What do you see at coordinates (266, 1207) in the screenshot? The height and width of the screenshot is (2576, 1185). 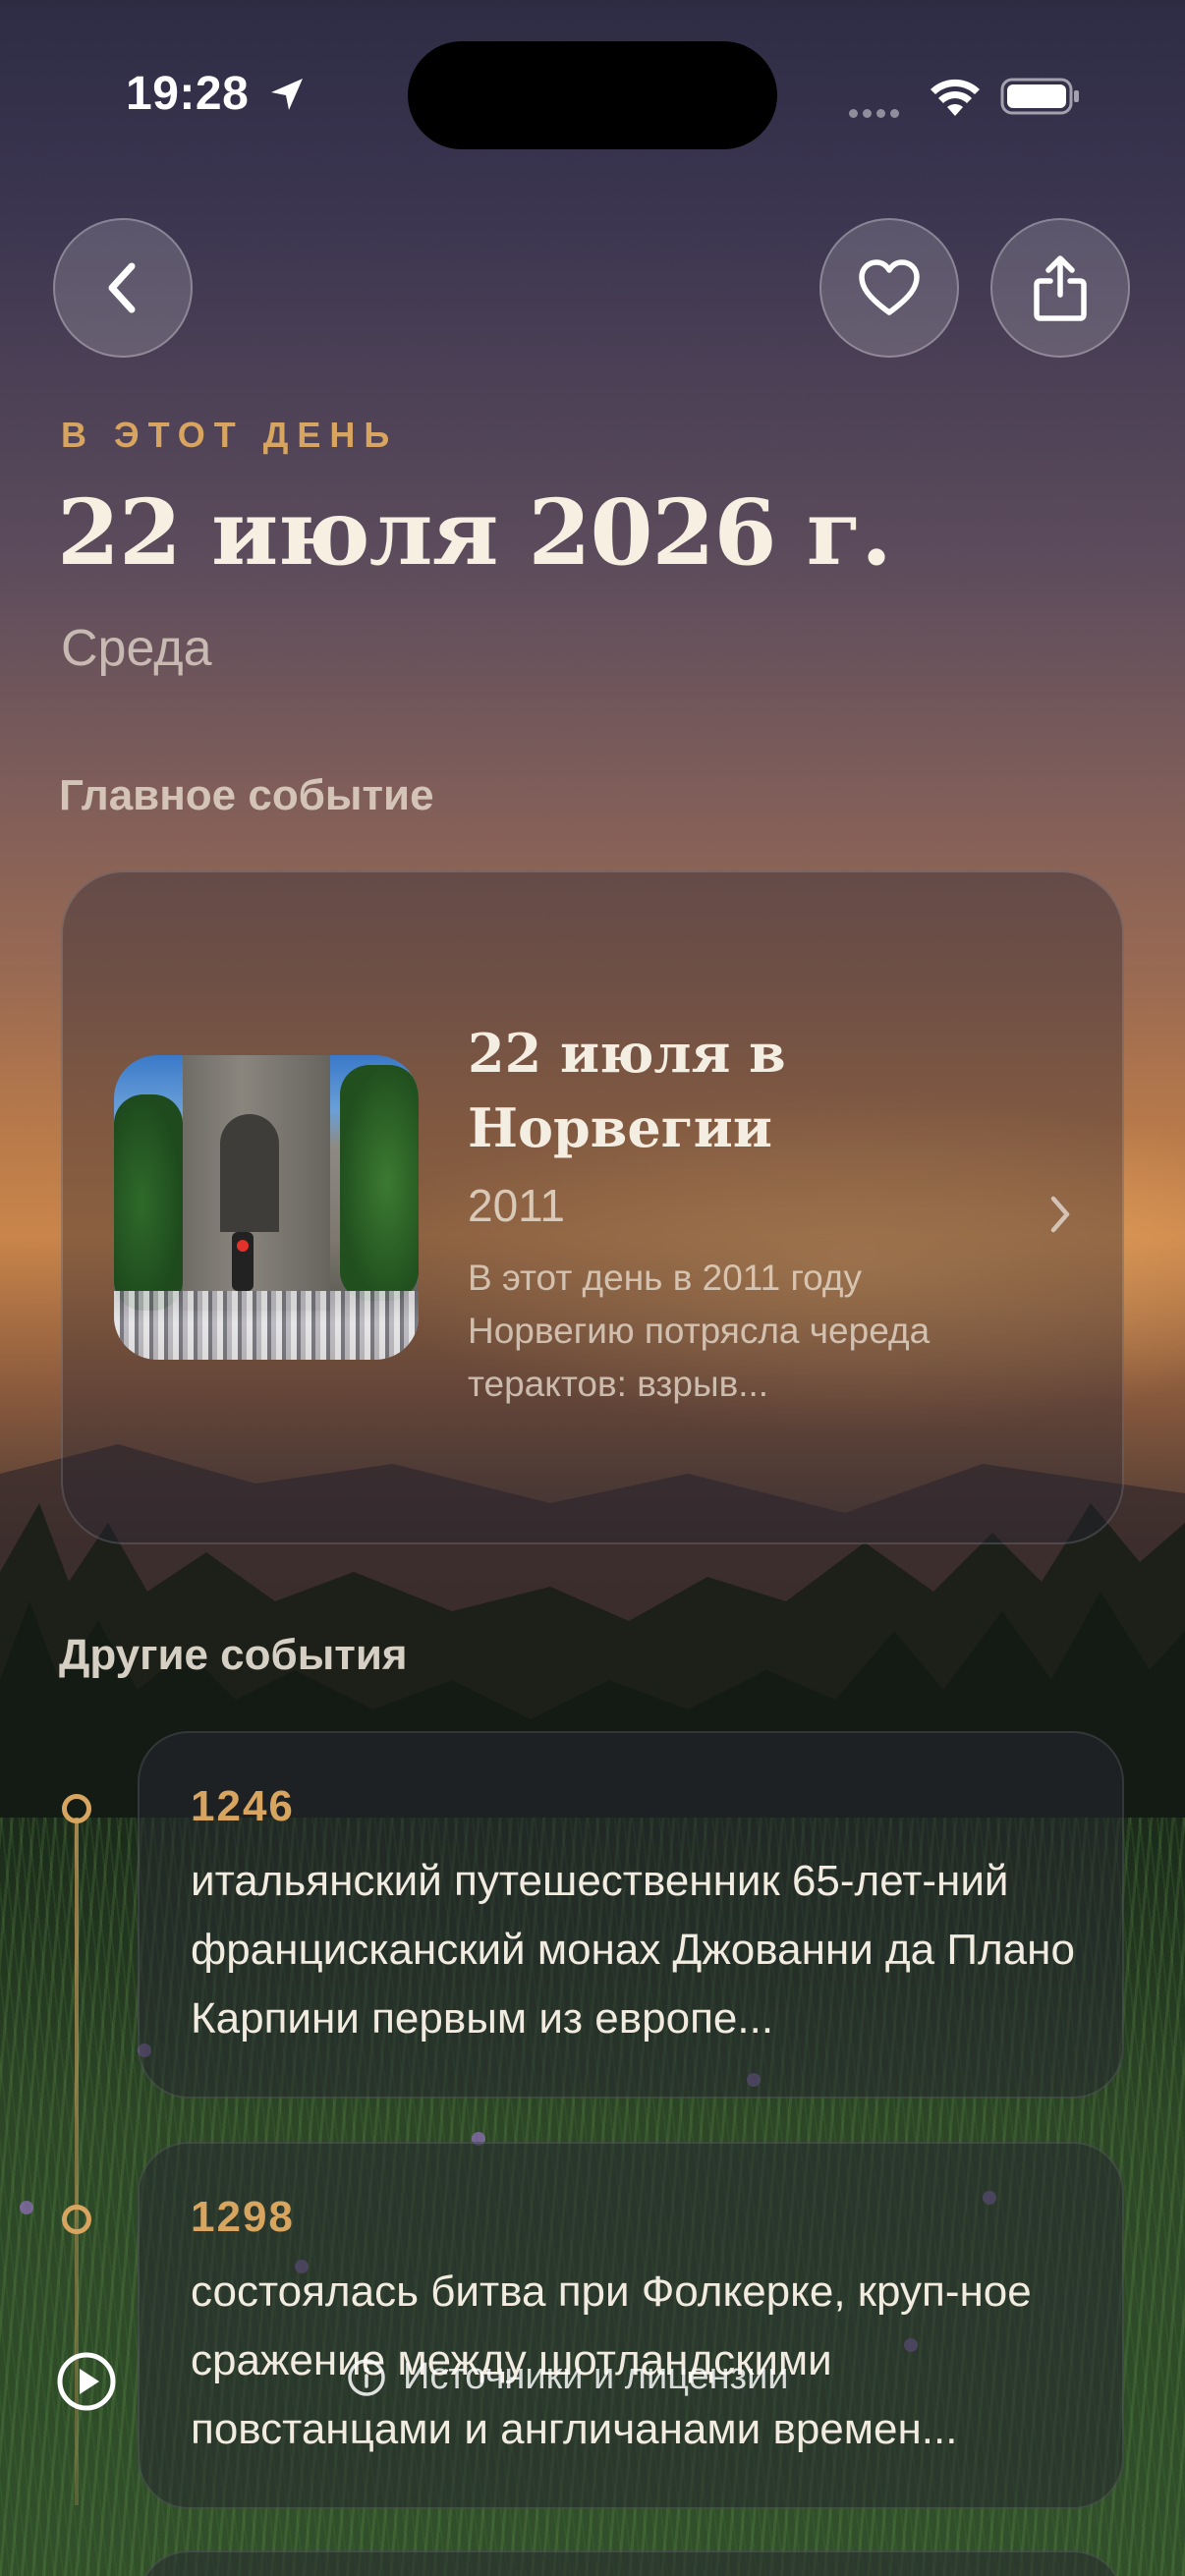 I see `event-thumbnail` at bounding box center [266, 1207].